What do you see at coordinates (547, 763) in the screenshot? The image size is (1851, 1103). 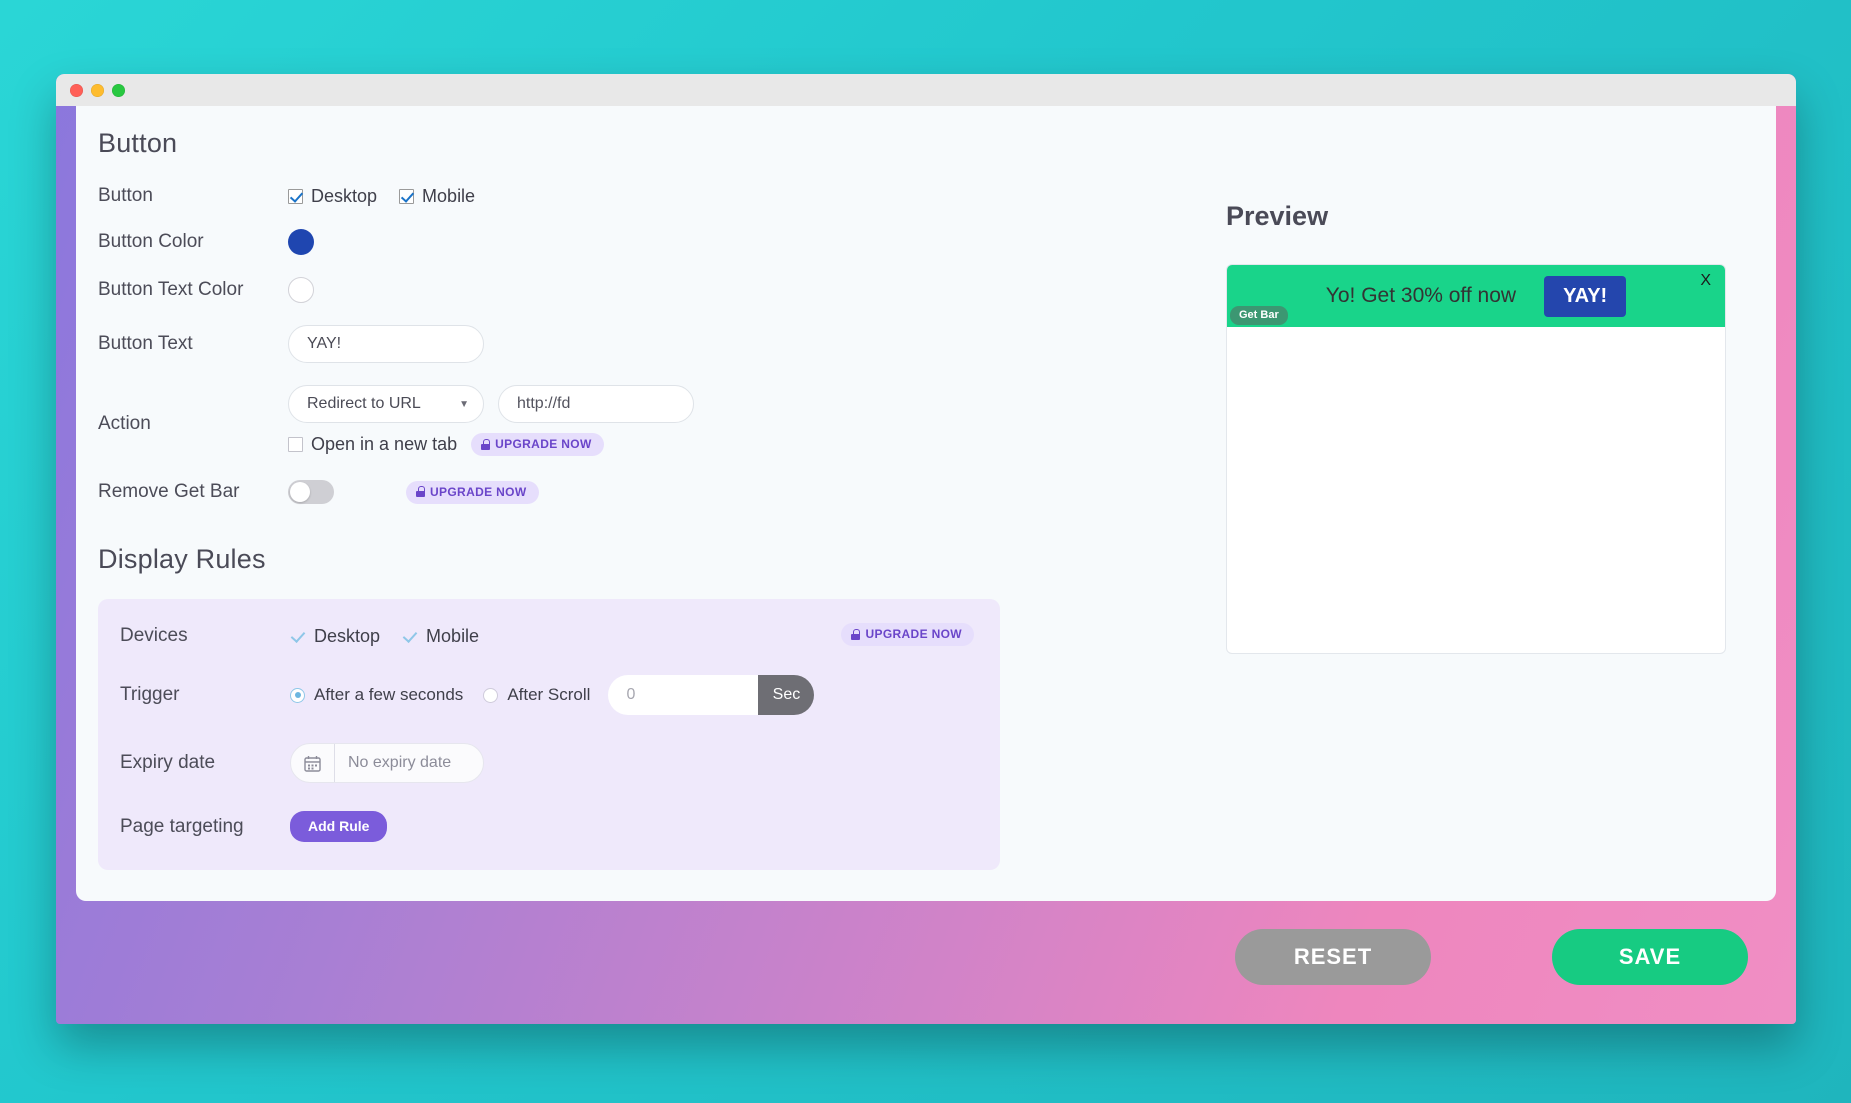 I see `row-expiry-date: Expiry date No expiry date` at bounding box center [547, 763].